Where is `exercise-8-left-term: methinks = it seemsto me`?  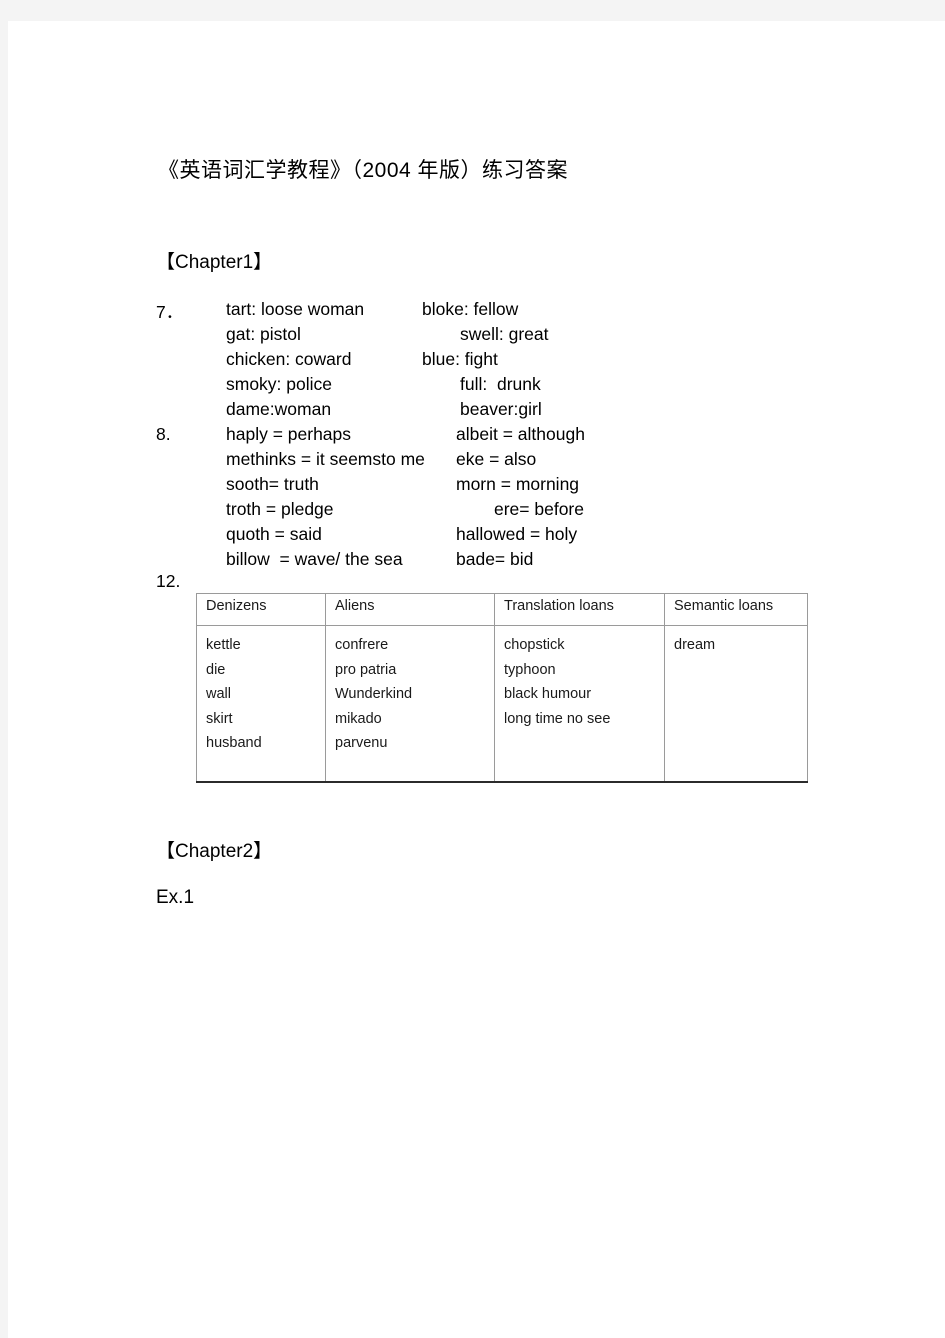
exercise-8-left-term: methinks = it seemsto me is located at coordinates (325, 459).